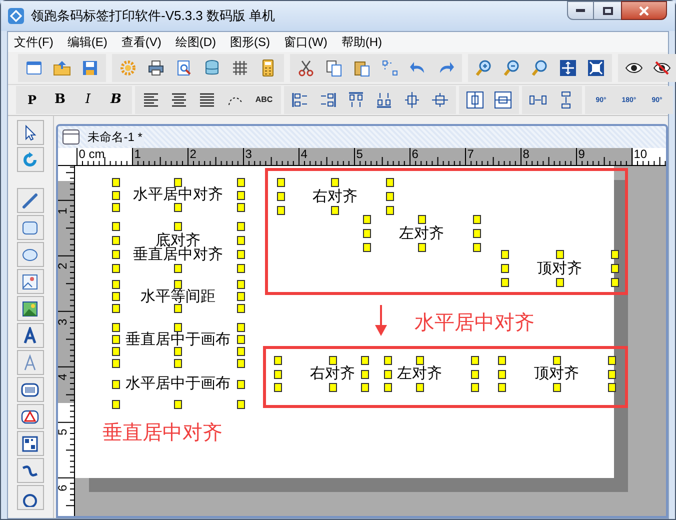 Image resolution: width=676 pixels, height=520 pixels. Describe the element at coordinates (193, 154) in the screenshot. I see `ruler-number: 2` at that location.